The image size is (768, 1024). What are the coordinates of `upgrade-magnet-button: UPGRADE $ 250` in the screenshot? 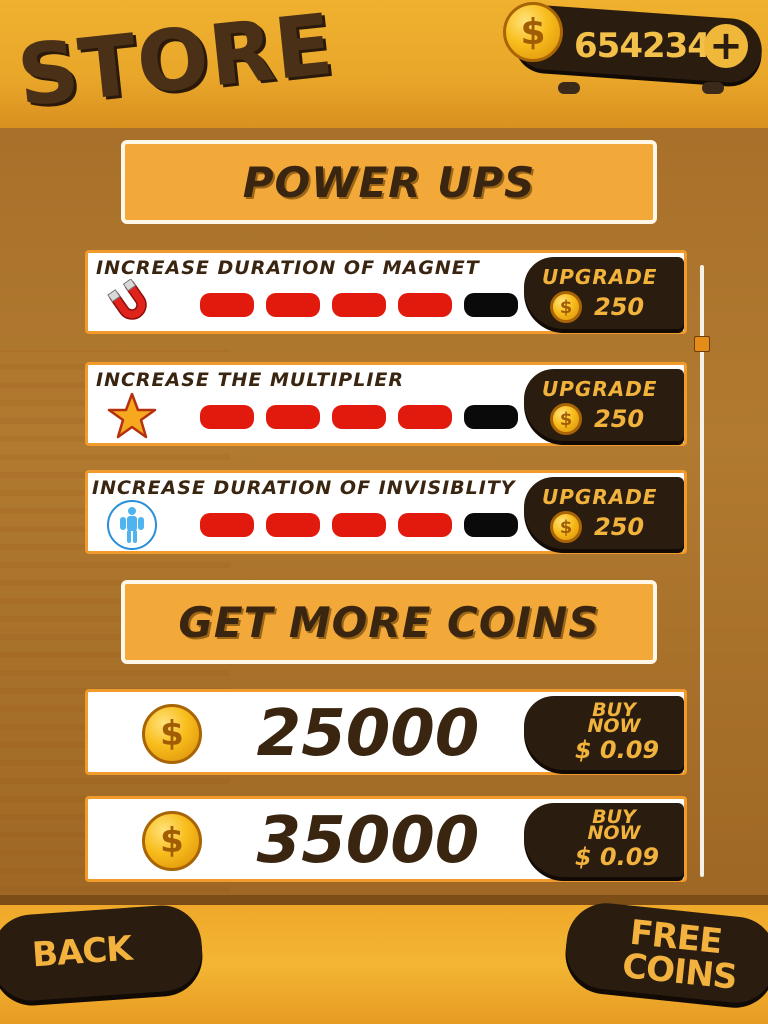 It's located at (604, 293).